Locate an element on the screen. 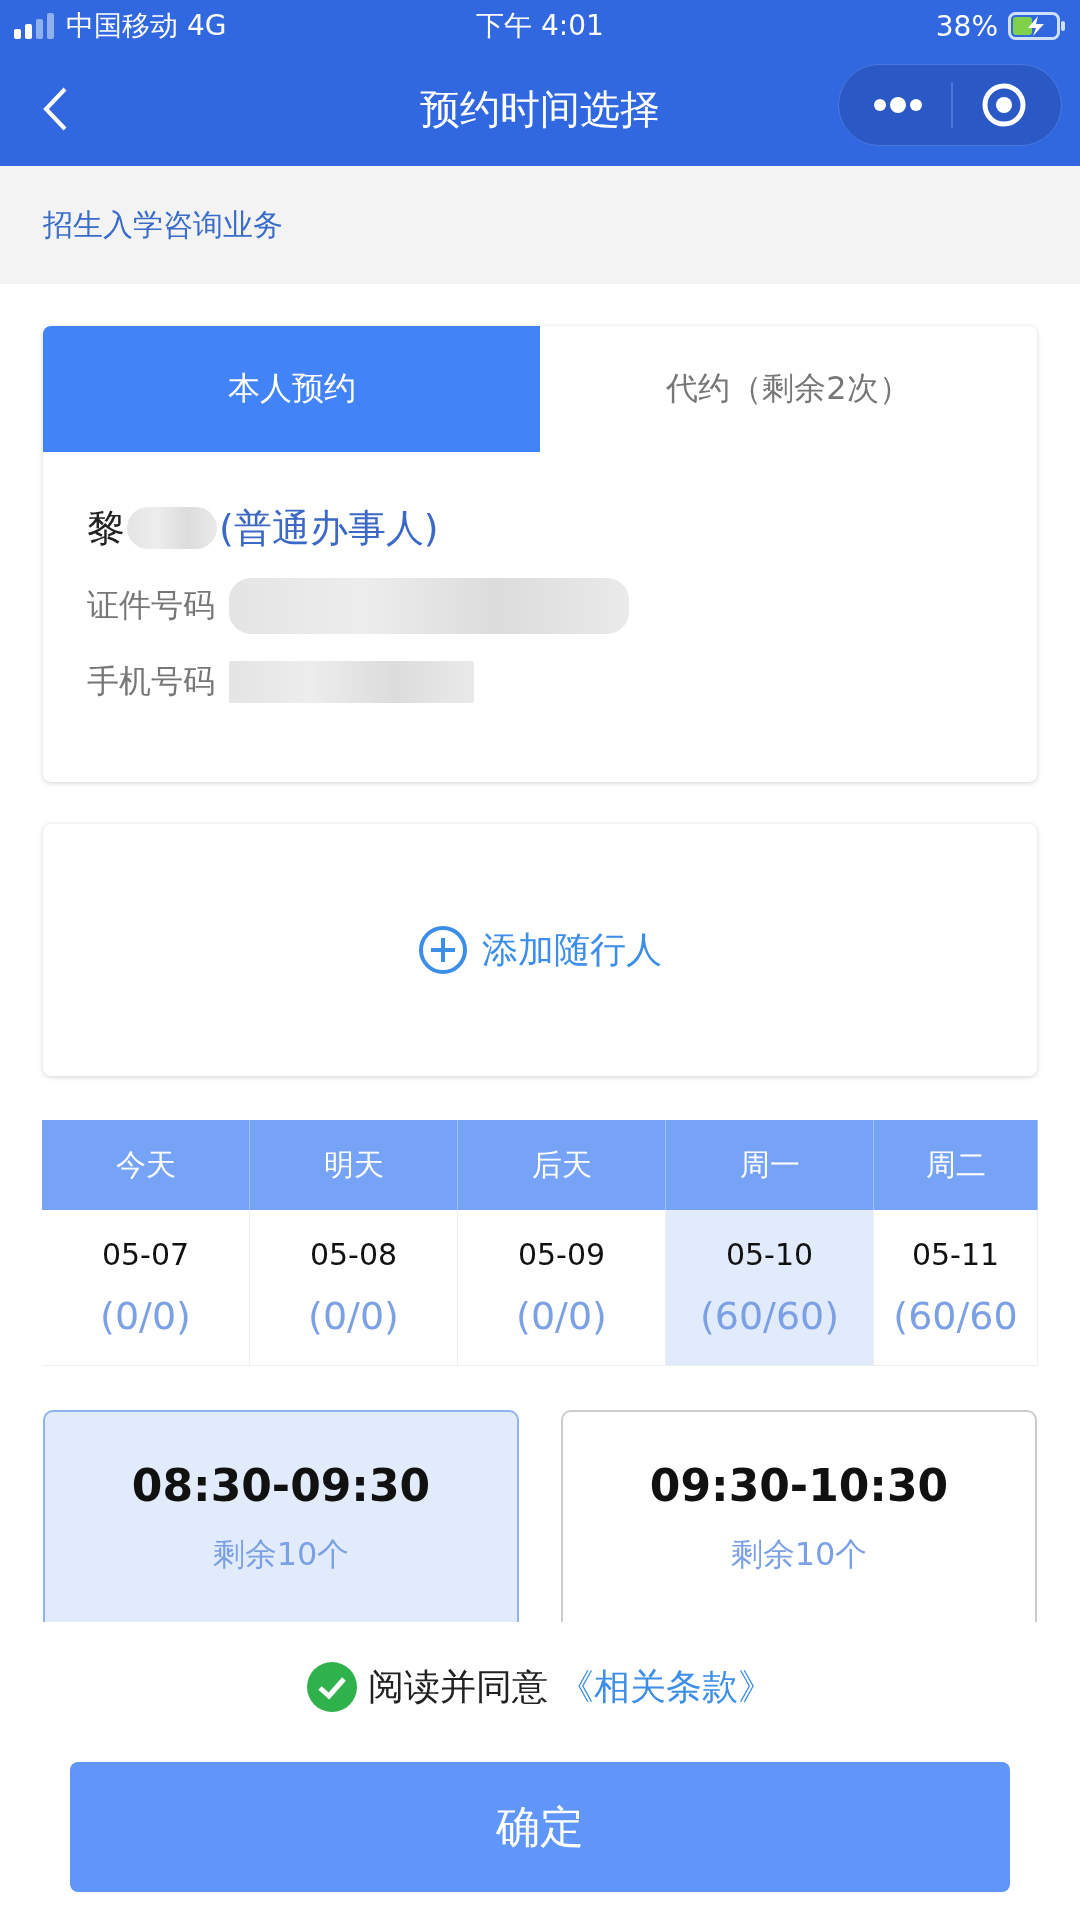 The image size is (1080, 1920). check-icon is located at coordinates (332, 1687).